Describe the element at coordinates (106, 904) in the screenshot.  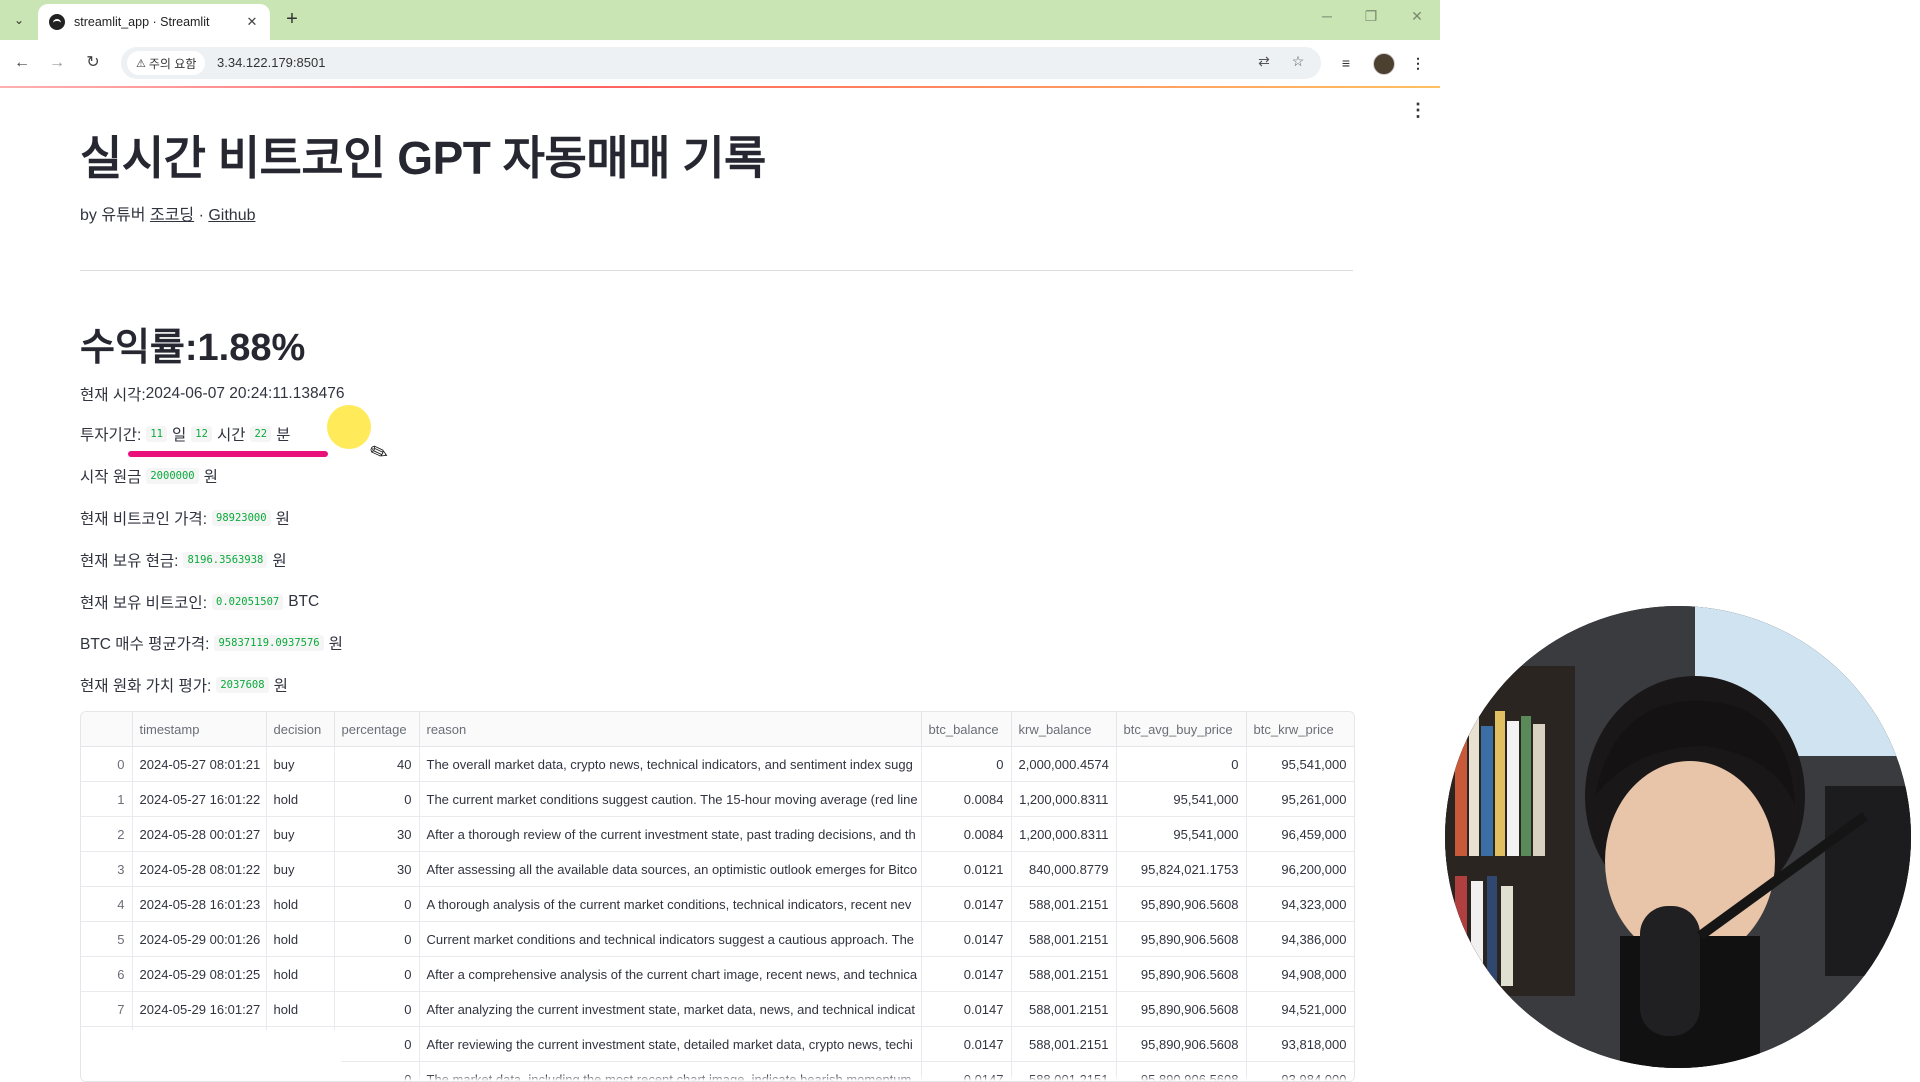
I see `row-index: 4` at that location.